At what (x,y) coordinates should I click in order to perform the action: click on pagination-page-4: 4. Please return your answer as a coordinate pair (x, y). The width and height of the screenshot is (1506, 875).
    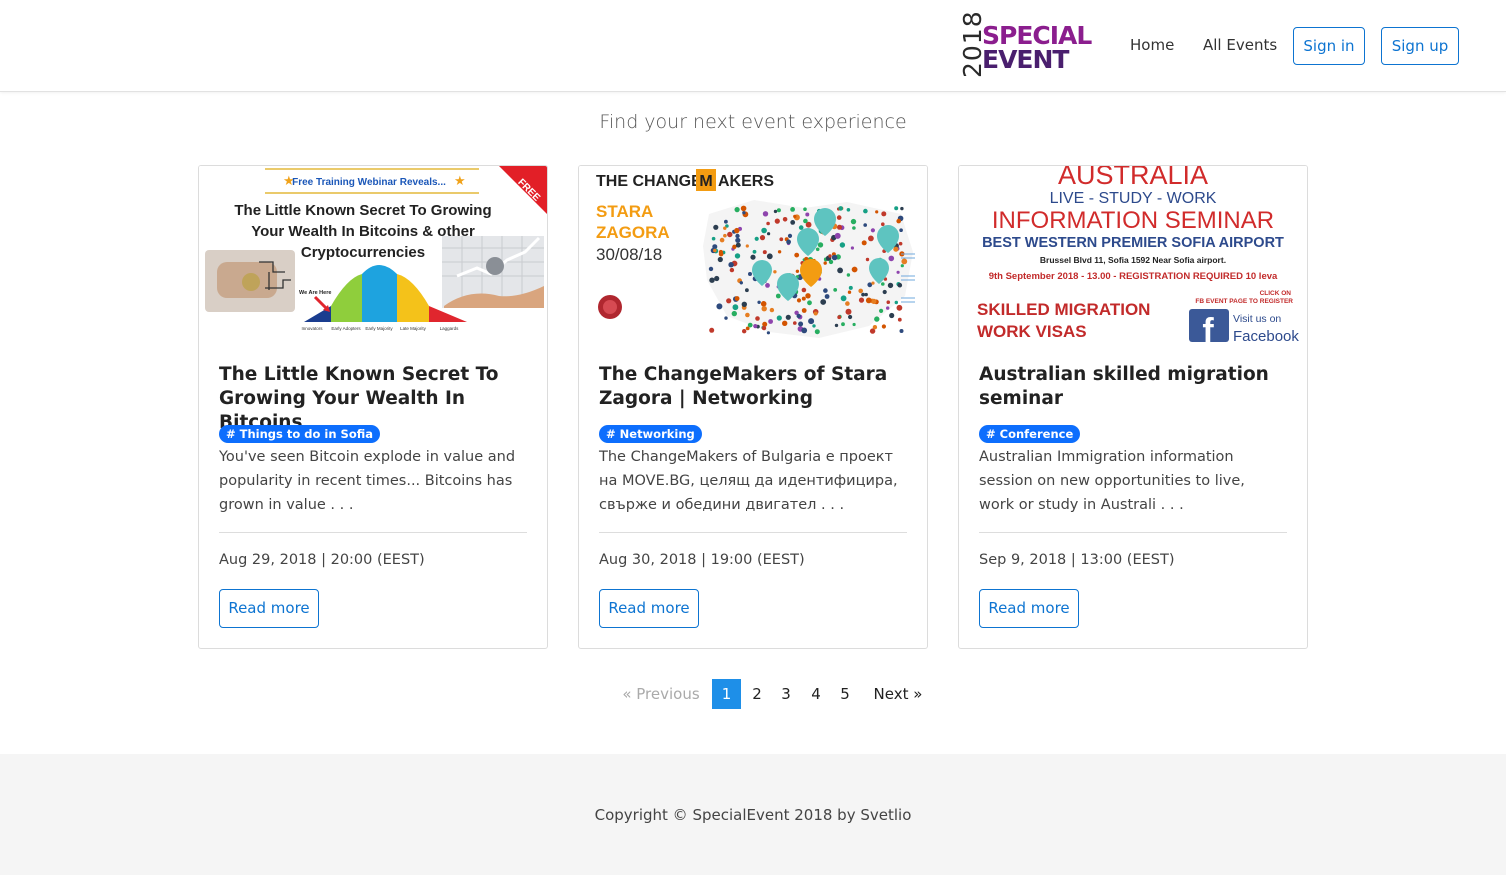
    Looking at the image, I should click on (816, 694).